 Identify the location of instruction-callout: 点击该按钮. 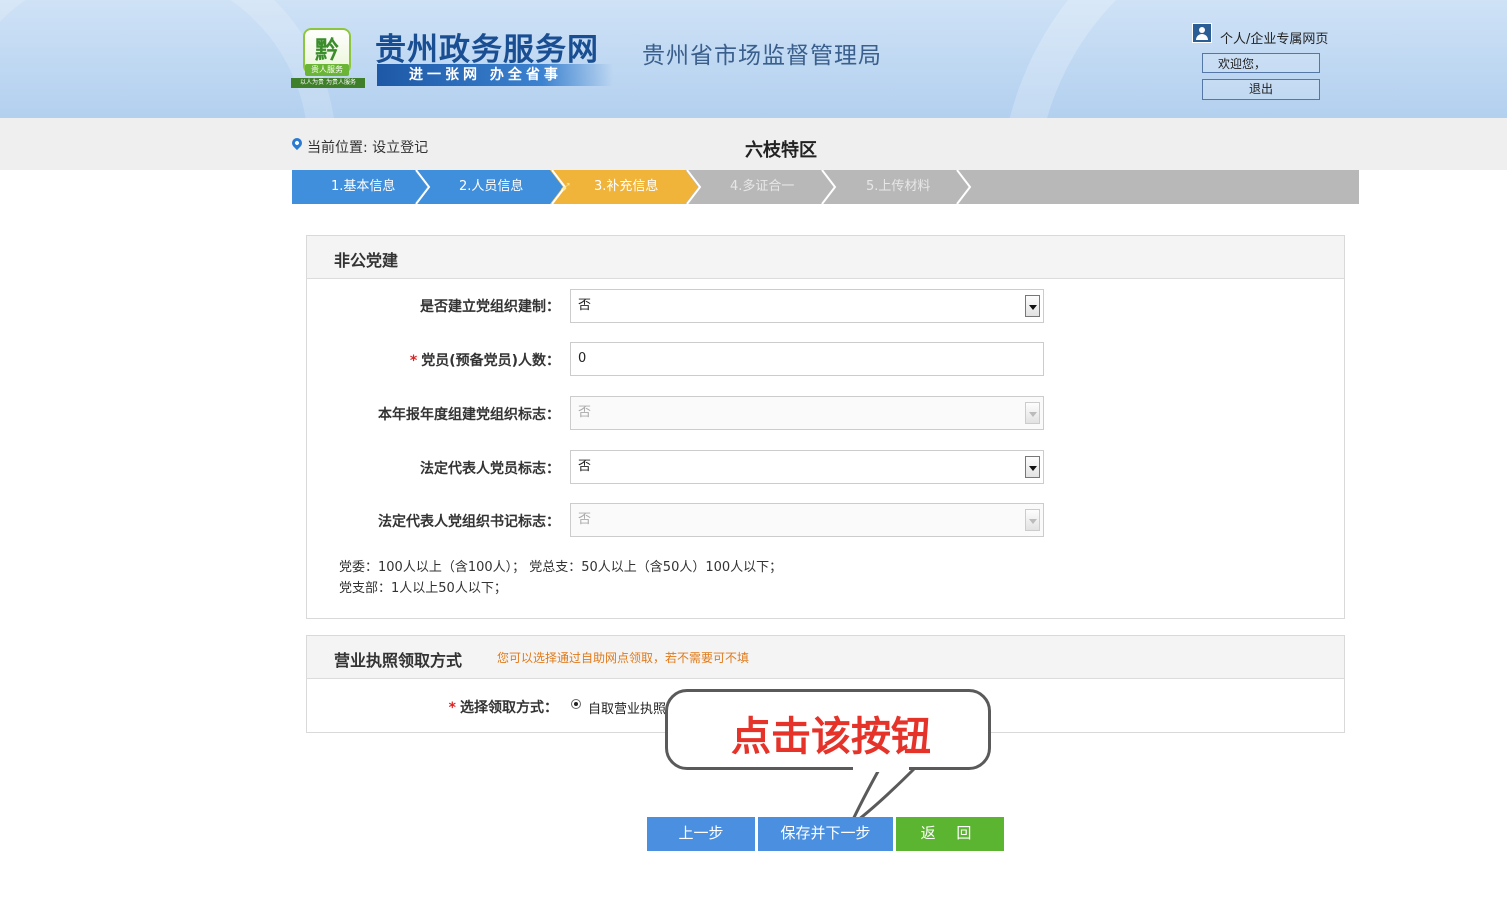
(828, 729).